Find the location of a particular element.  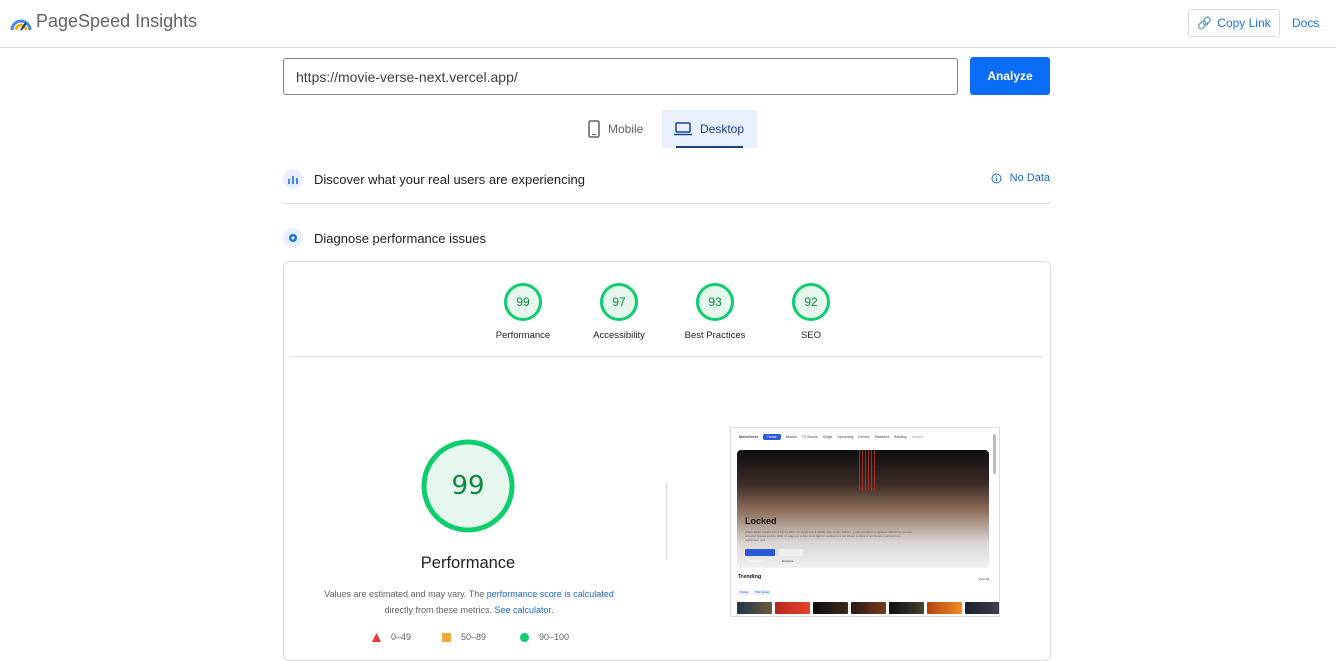

gauge-value: 92 is located at coordinates (811, 302).